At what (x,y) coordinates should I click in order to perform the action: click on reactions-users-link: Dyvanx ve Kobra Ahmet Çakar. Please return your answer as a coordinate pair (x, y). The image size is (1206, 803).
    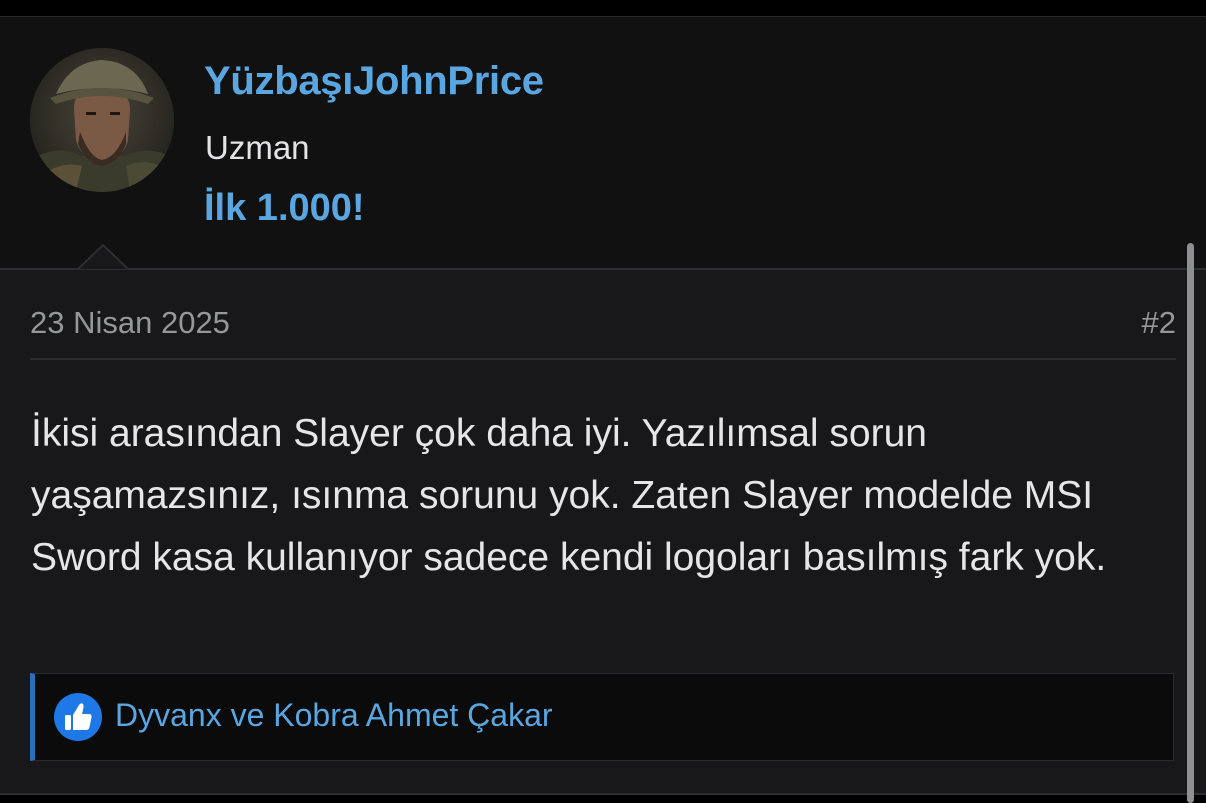
    Looking at the image, I should click on (334, 715).